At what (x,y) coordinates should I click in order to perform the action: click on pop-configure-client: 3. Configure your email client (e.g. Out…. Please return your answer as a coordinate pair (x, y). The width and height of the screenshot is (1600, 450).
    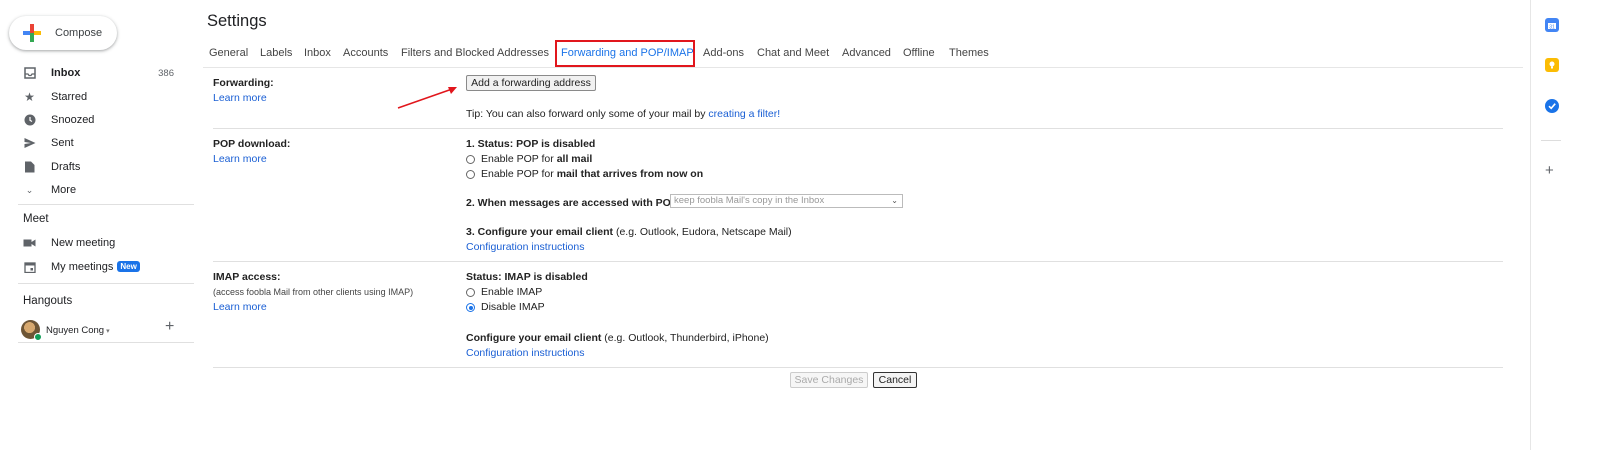
    Looking at the image, I should click on (629, 232).